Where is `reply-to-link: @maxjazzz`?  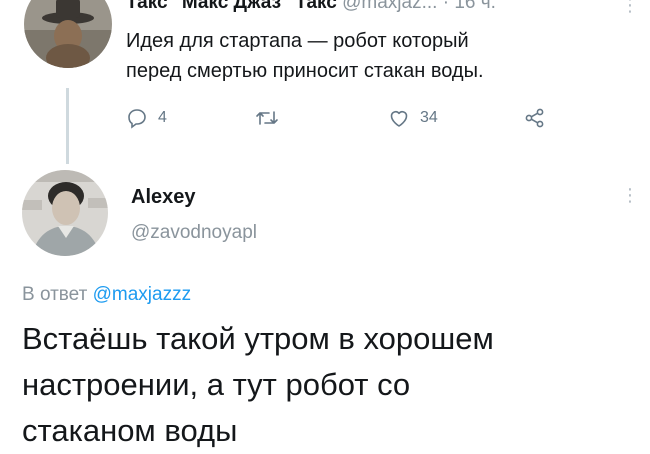
reply-to-link: @maxjazzz is located at coordinates (142, 294).